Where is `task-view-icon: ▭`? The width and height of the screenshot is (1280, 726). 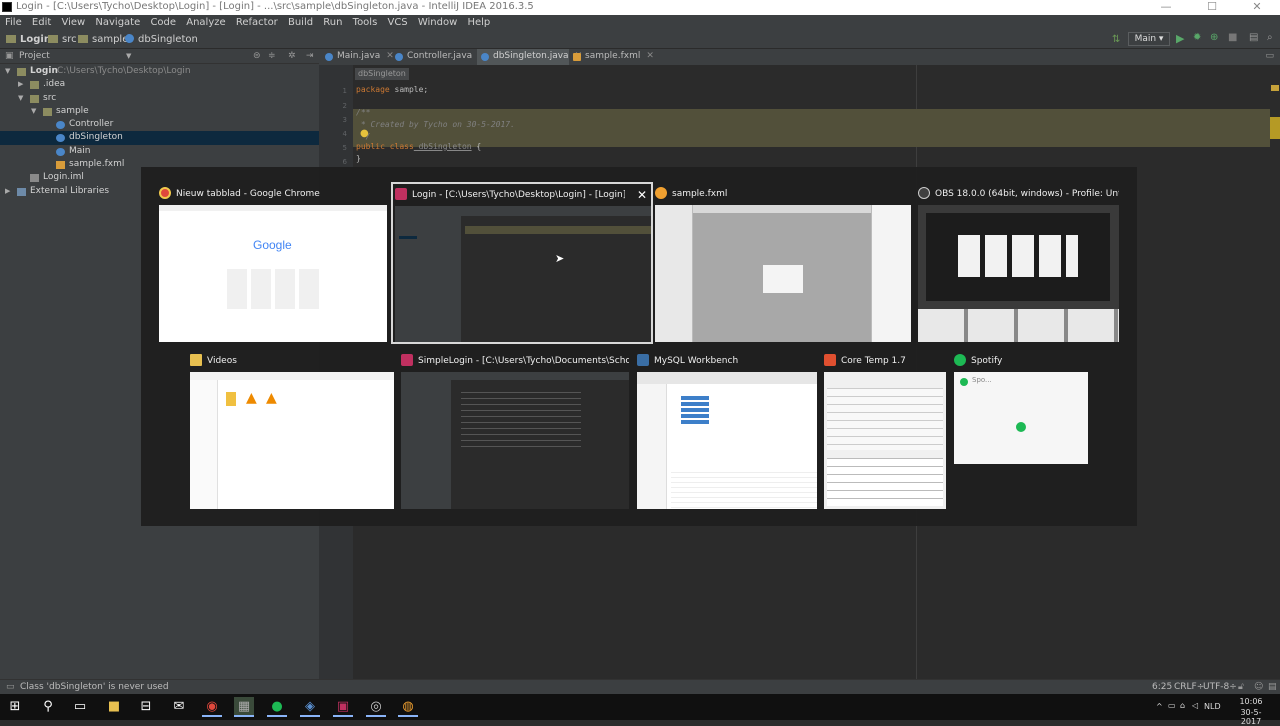 task-view-icon: ▭ is located at coordinates (80, 707).